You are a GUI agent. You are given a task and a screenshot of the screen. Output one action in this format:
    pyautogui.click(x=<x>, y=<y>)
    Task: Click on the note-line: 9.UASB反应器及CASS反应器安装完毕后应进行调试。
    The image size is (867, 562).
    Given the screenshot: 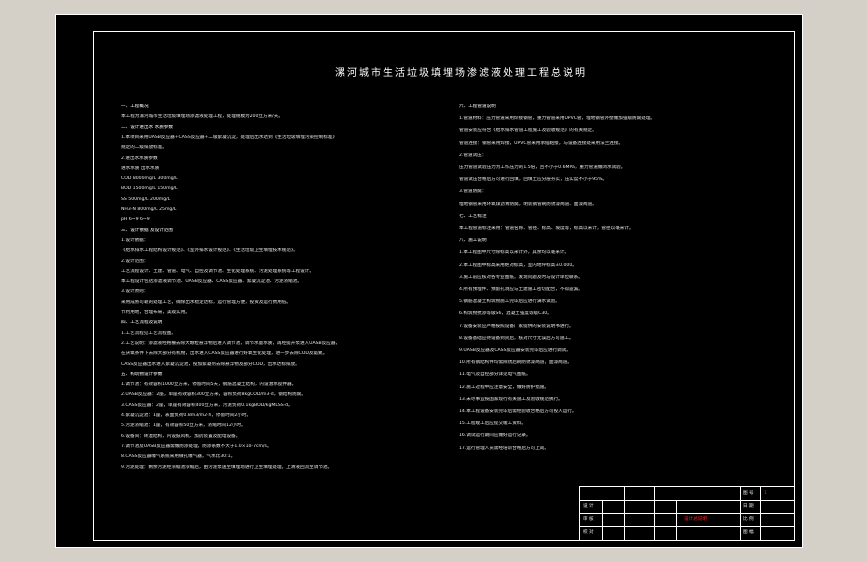 What is the action you would take?
    pyautogui.click(x=515, y=350)
    